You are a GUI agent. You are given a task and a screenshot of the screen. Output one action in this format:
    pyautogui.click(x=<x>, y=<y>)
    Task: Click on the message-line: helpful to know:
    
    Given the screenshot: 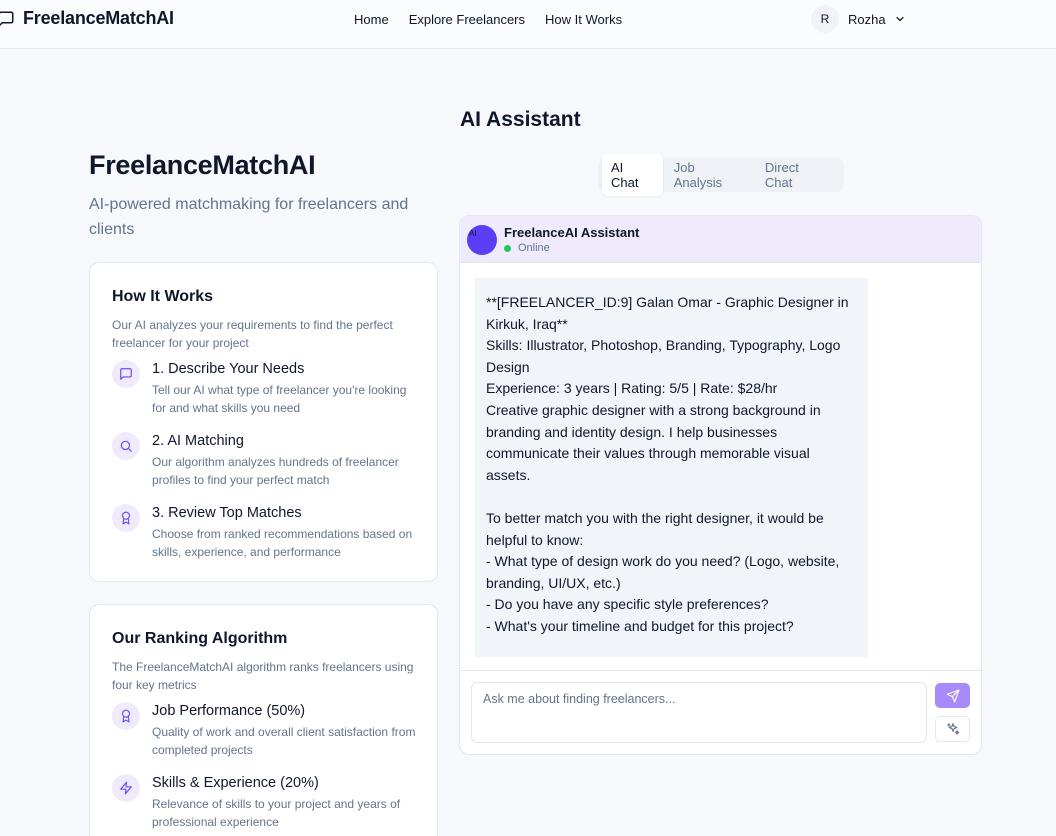 What is the action you would take?
    pyautogui.click(x=535, y=539)
    